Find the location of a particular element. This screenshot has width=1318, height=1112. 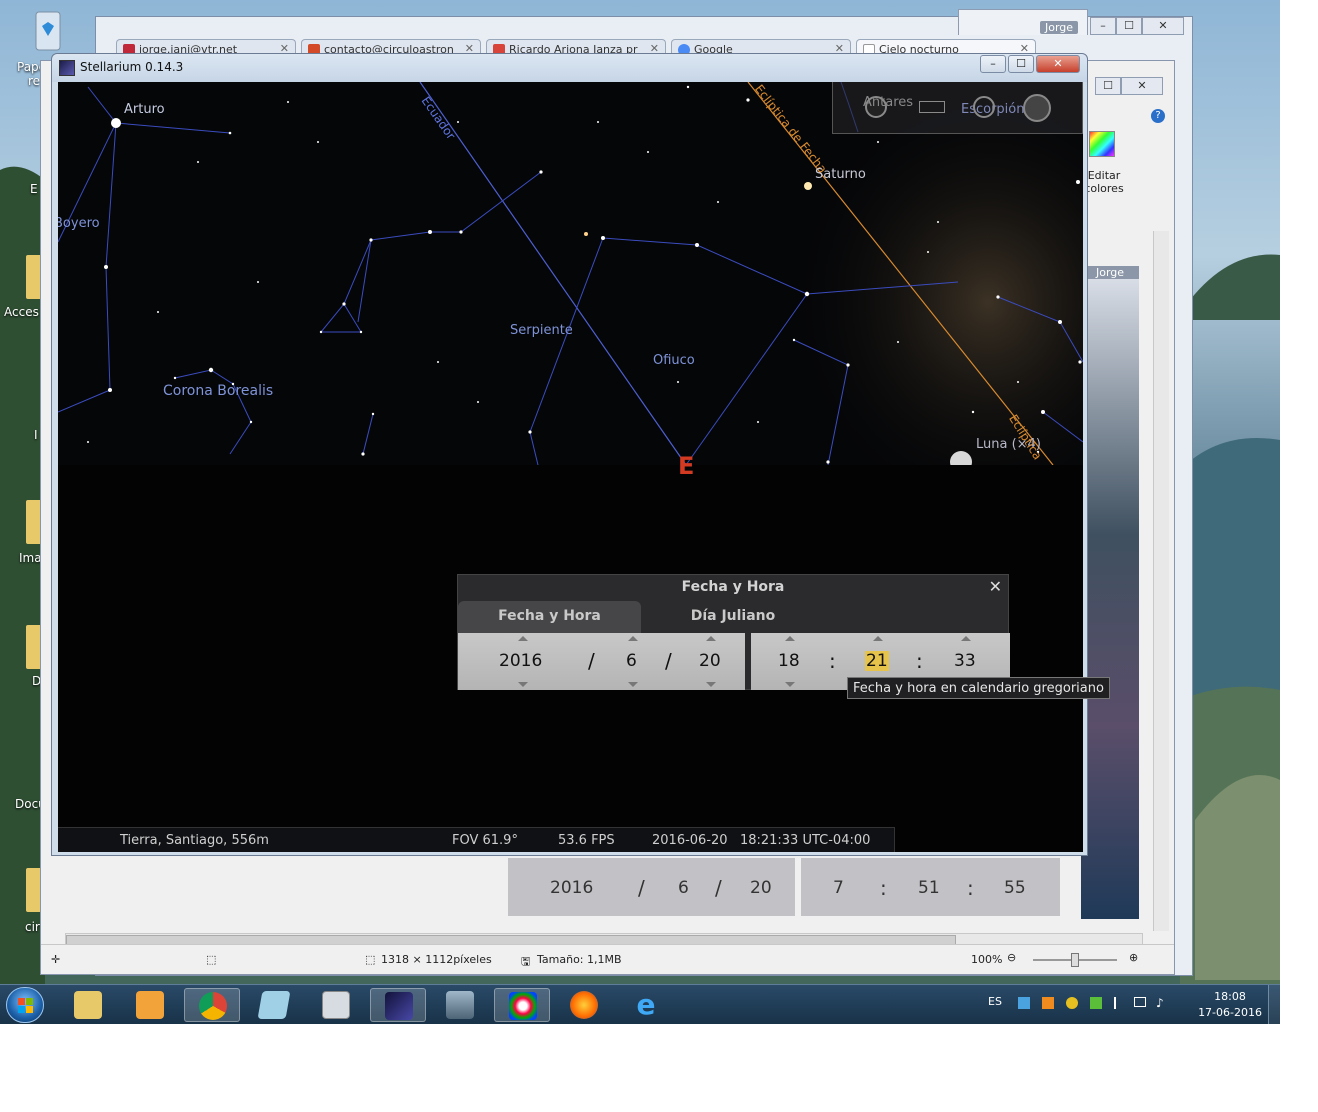

help-icon: ? is located at coordinates (1158, 116).